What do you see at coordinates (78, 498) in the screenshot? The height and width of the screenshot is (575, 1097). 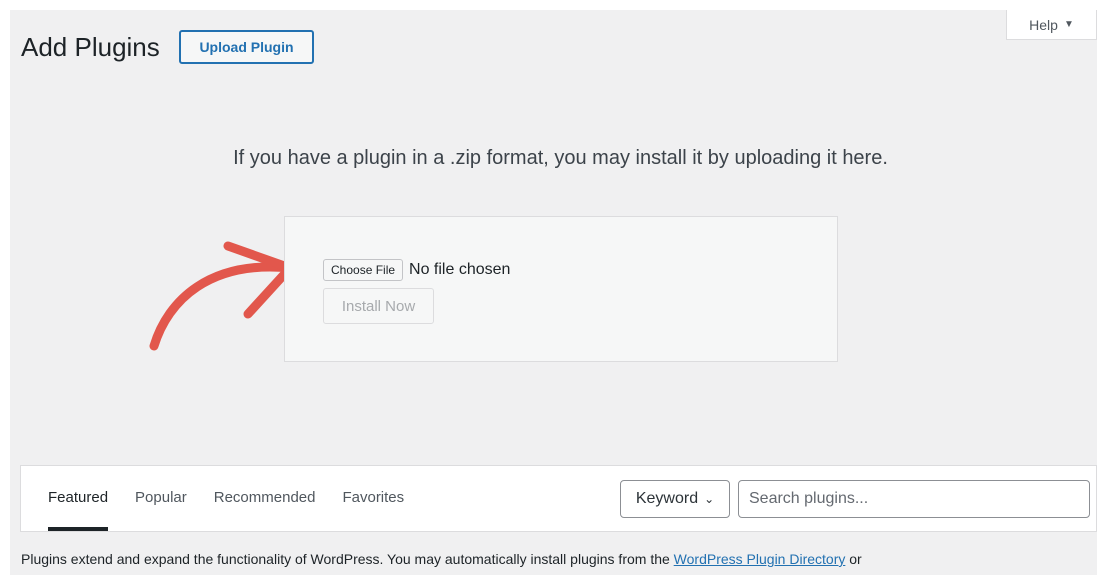 I see `tab-featured: Featured` at bounding box center [78, 498].